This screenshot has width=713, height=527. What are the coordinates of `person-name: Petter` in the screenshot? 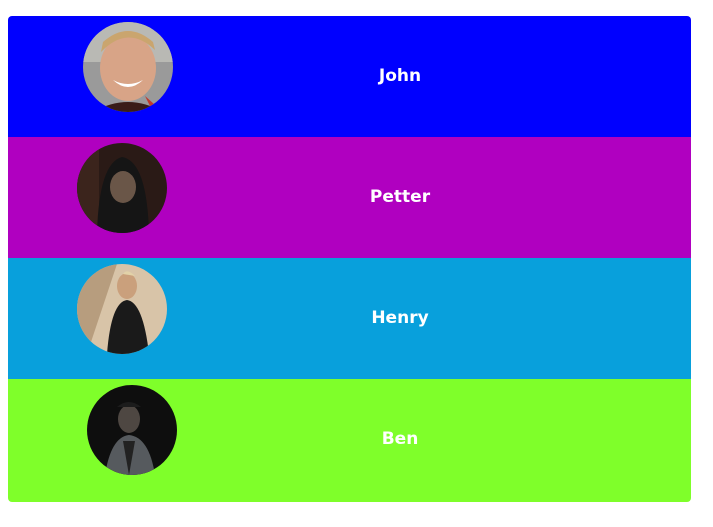 It's located at (400, 197).